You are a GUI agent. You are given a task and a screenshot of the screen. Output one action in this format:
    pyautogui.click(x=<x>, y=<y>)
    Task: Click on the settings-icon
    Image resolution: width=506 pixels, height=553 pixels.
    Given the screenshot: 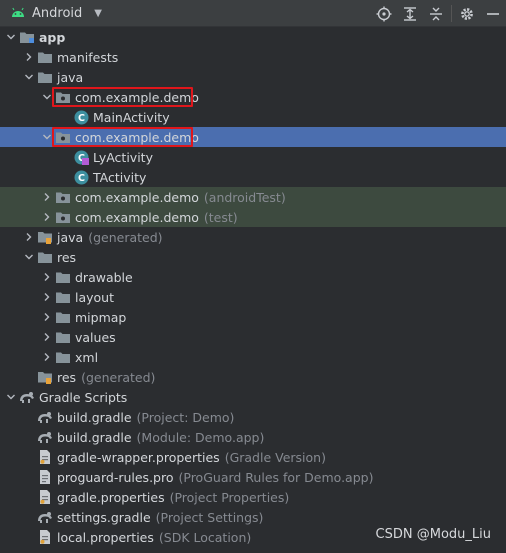 What is the action you would take?
    pyautogui.click(x=467, y=13)
    